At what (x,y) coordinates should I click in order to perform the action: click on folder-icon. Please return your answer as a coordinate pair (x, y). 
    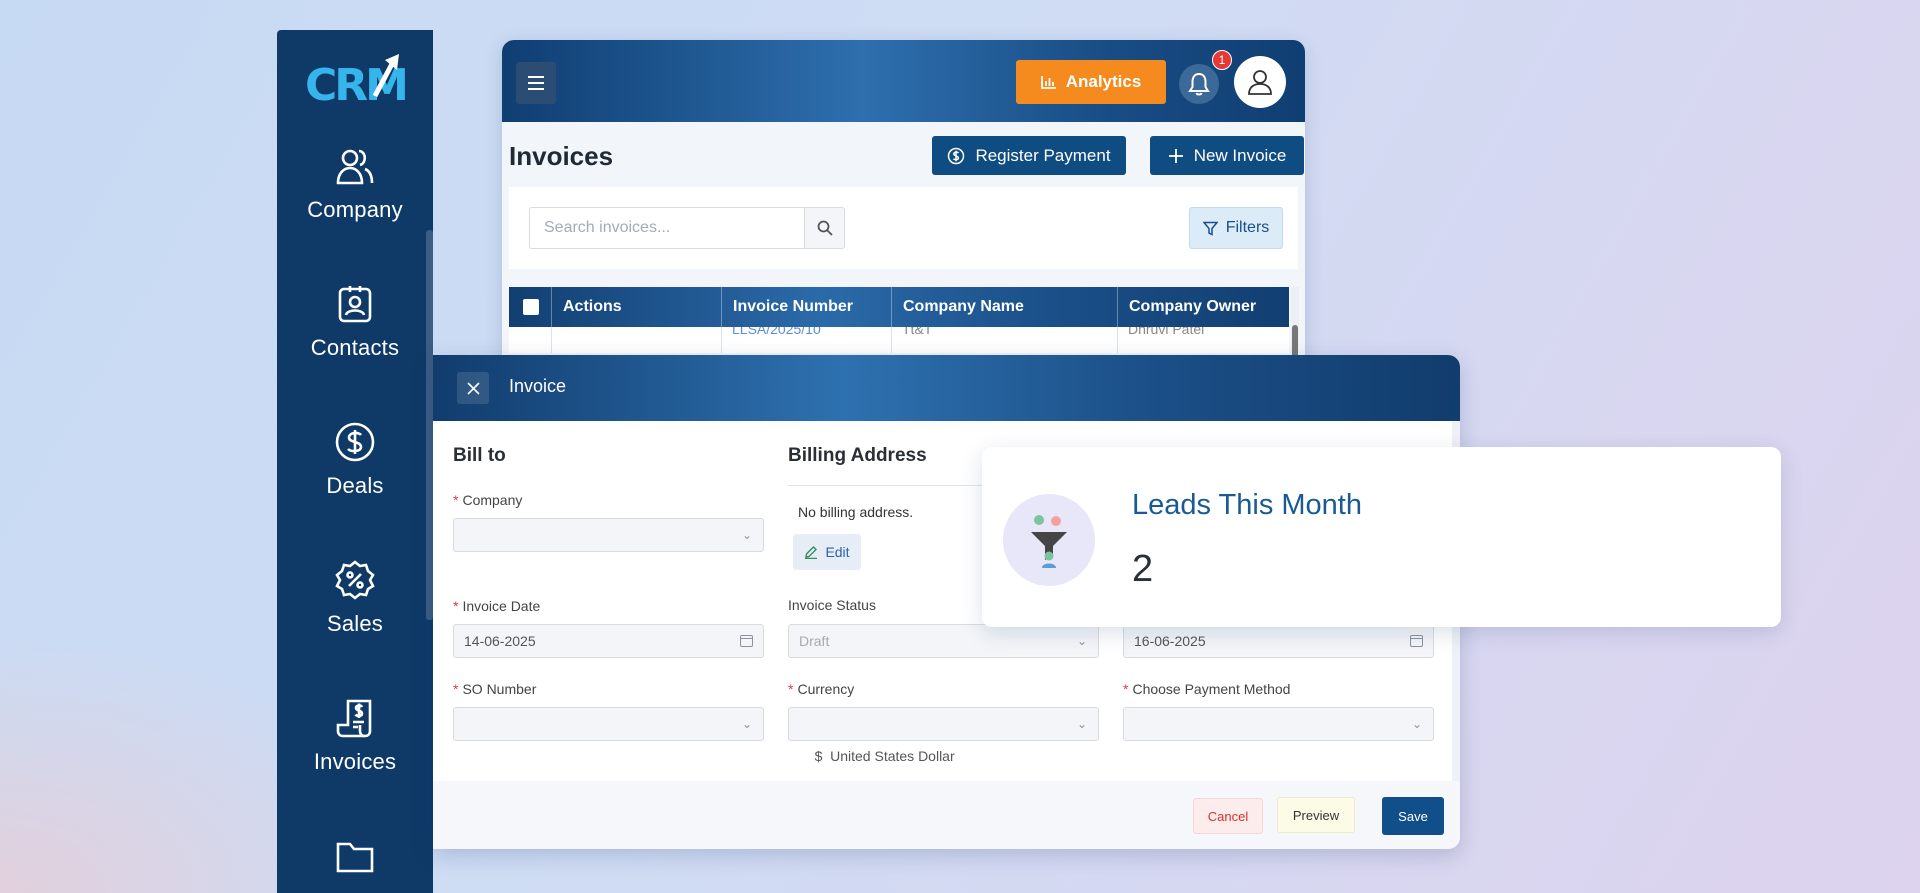
    Looking at the image, I should click on (355, 857).